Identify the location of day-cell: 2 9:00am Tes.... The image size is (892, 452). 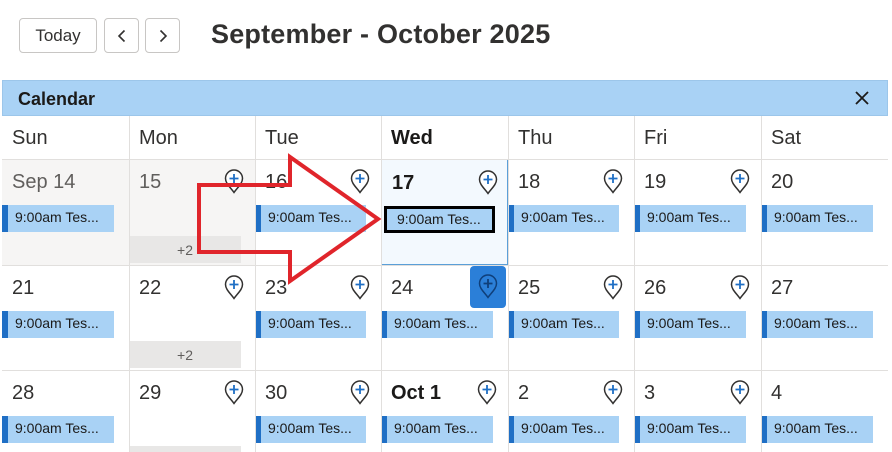
(571, 411).